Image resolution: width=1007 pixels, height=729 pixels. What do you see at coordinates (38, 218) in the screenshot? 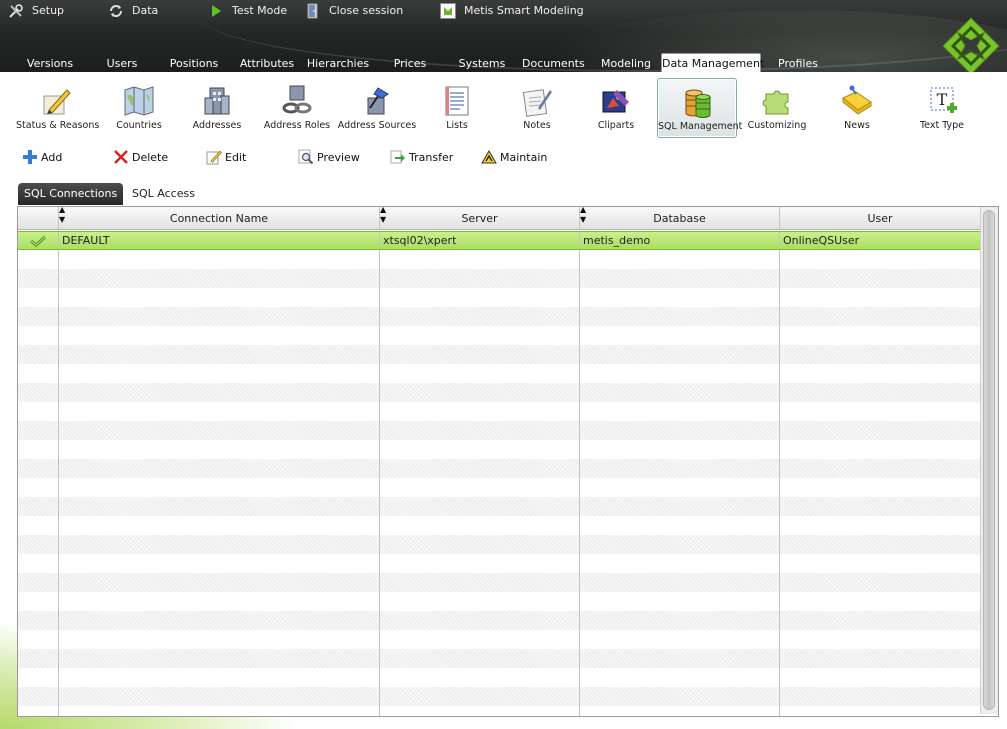
I see `column-header-status` at bounding box center [38, 218].